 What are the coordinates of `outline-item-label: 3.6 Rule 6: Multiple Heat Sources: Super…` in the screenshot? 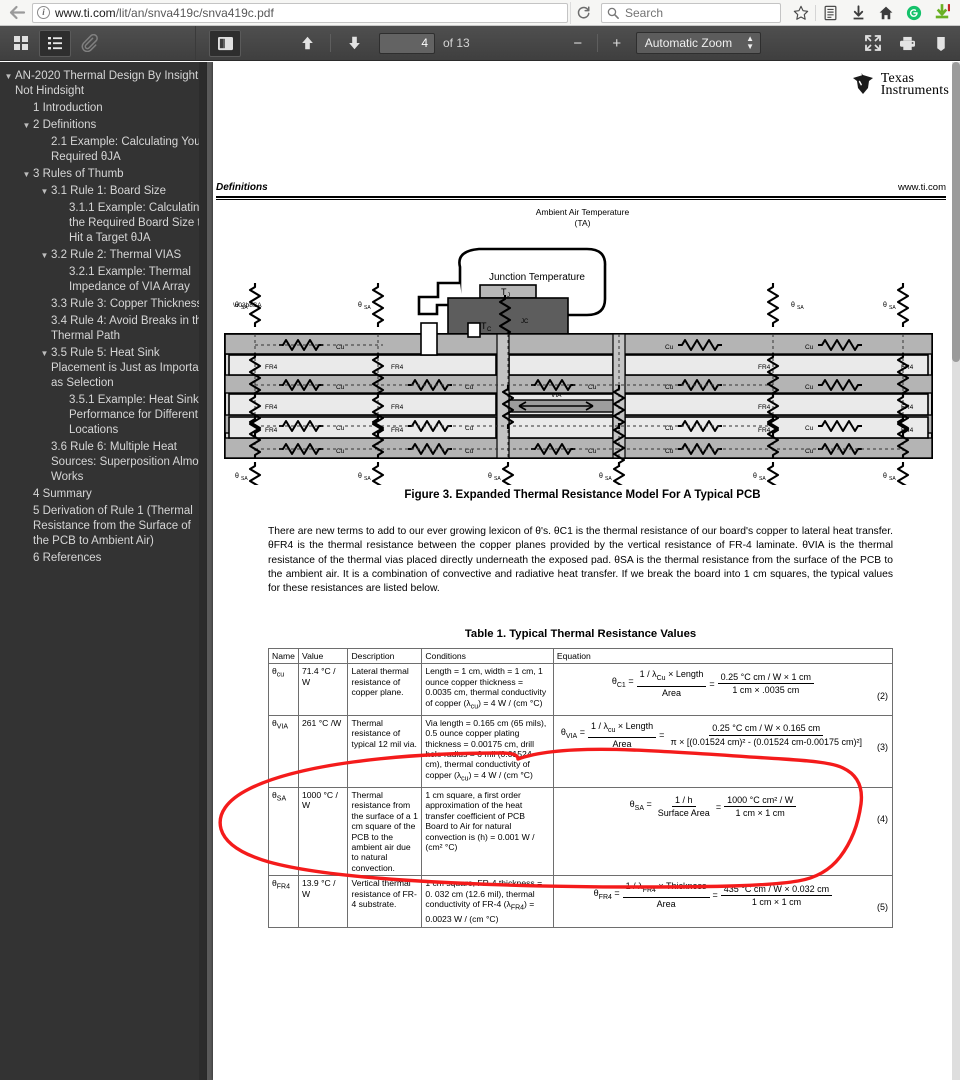 It's located at (129, 462).